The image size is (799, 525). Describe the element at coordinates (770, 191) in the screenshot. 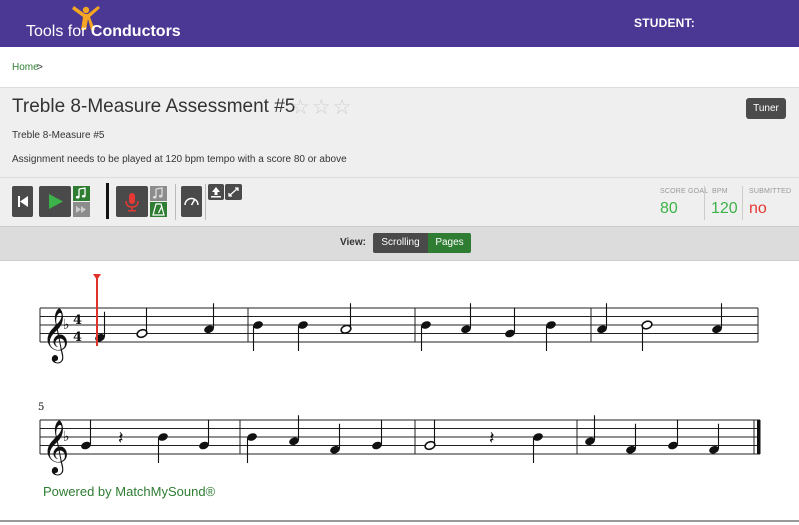

I see `submitted-label: SUBMITTED` at that location.